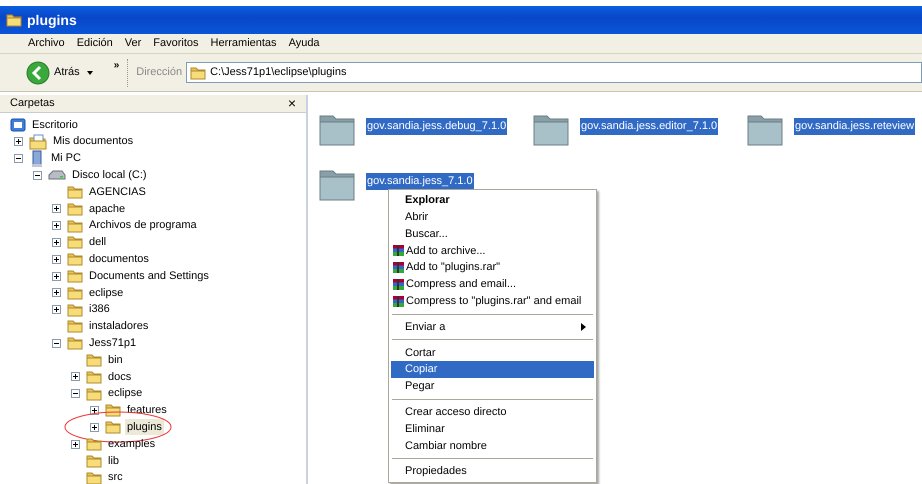  I want to click on menu-item: Cortar, so click(492, 353).